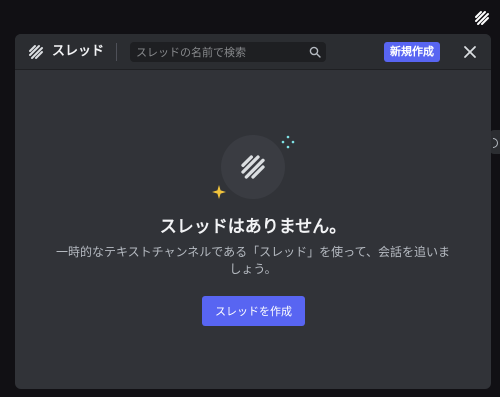  I want to click on empty-state-title: スレッドはありません。, so click(253, 227).